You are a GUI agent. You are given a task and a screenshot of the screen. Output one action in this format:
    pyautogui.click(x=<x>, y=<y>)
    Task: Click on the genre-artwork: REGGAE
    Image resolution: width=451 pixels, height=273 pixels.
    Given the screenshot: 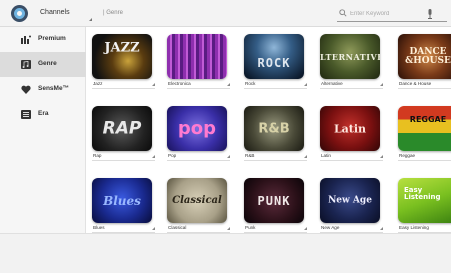 What is the action you would take?
    pyautogui.click(x=424, y=128)
    